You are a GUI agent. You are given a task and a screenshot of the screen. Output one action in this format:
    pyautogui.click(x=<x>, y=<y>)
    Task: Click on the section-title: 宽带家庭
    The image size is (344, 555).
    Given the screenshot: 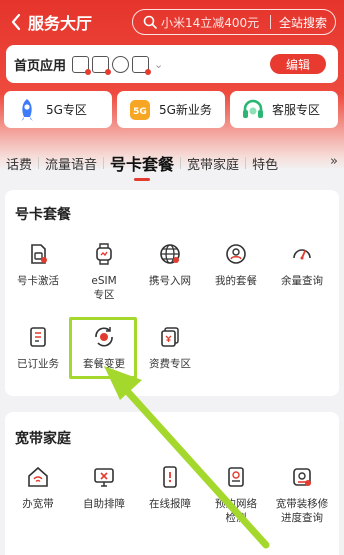 What is the action you would take?
    pyautogui.click(x=43, y=439)
    